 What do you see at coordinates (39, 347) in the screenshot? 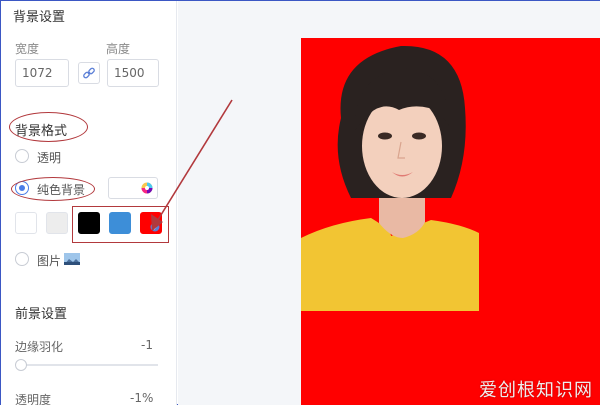
I see `edge-feather-label: 边缘羽化` at bounding box center [39, 347].